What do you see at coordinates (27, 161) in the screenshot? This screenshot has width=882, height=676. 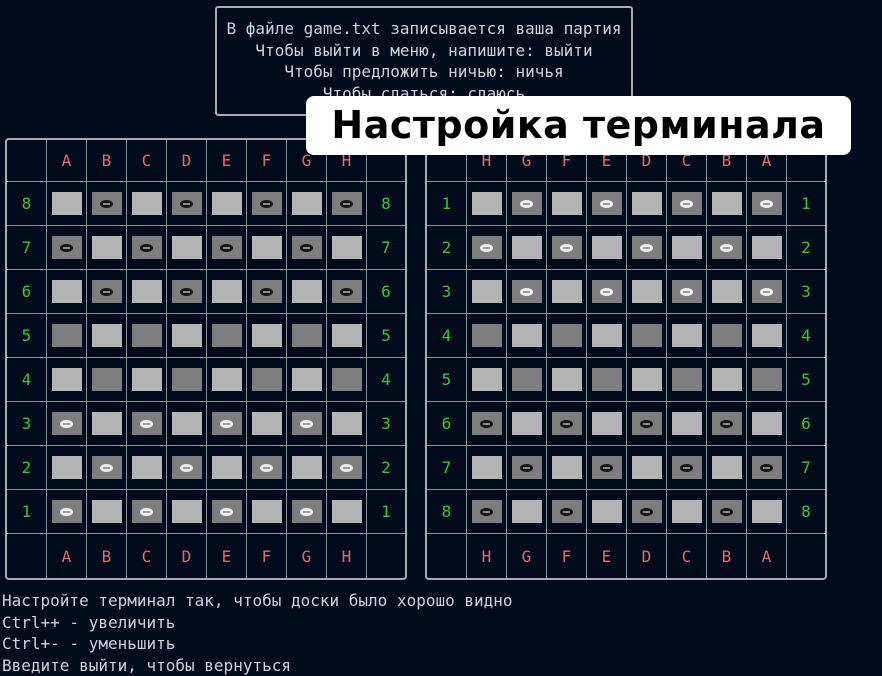 I see `board-corner` at bounding box center [27, 161].